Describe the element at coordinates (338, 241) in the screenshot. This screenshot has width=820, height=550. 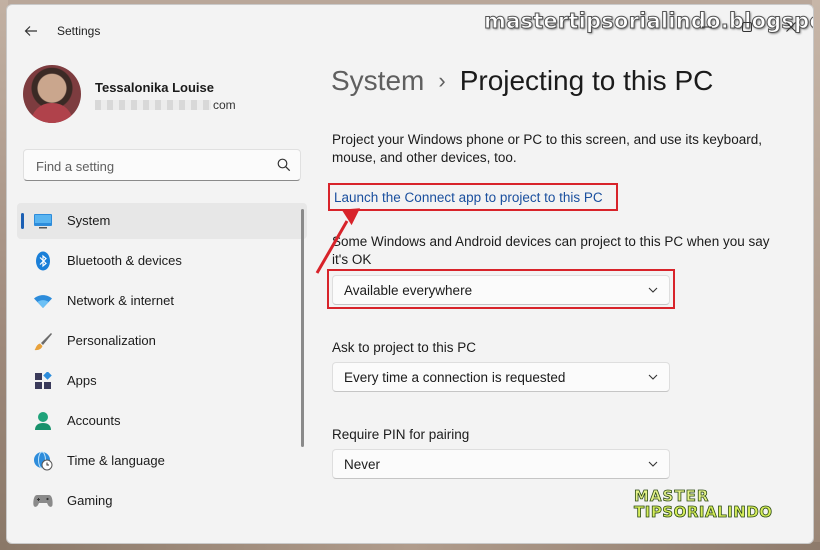
I see `annotation-arrow` at that location.